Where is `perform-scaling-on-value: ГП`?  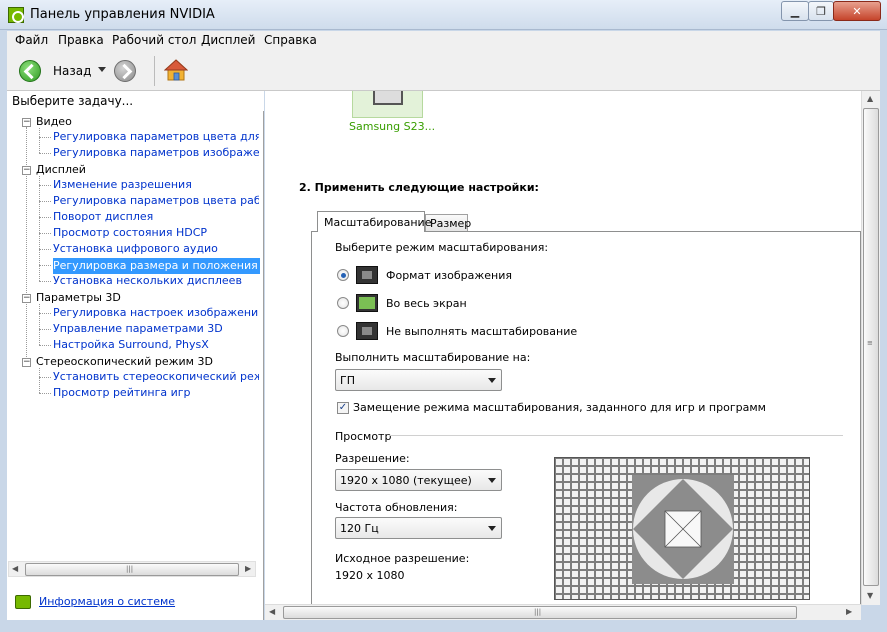 perform-scaling-on-value: ГП is located at coordinates (347, 380).